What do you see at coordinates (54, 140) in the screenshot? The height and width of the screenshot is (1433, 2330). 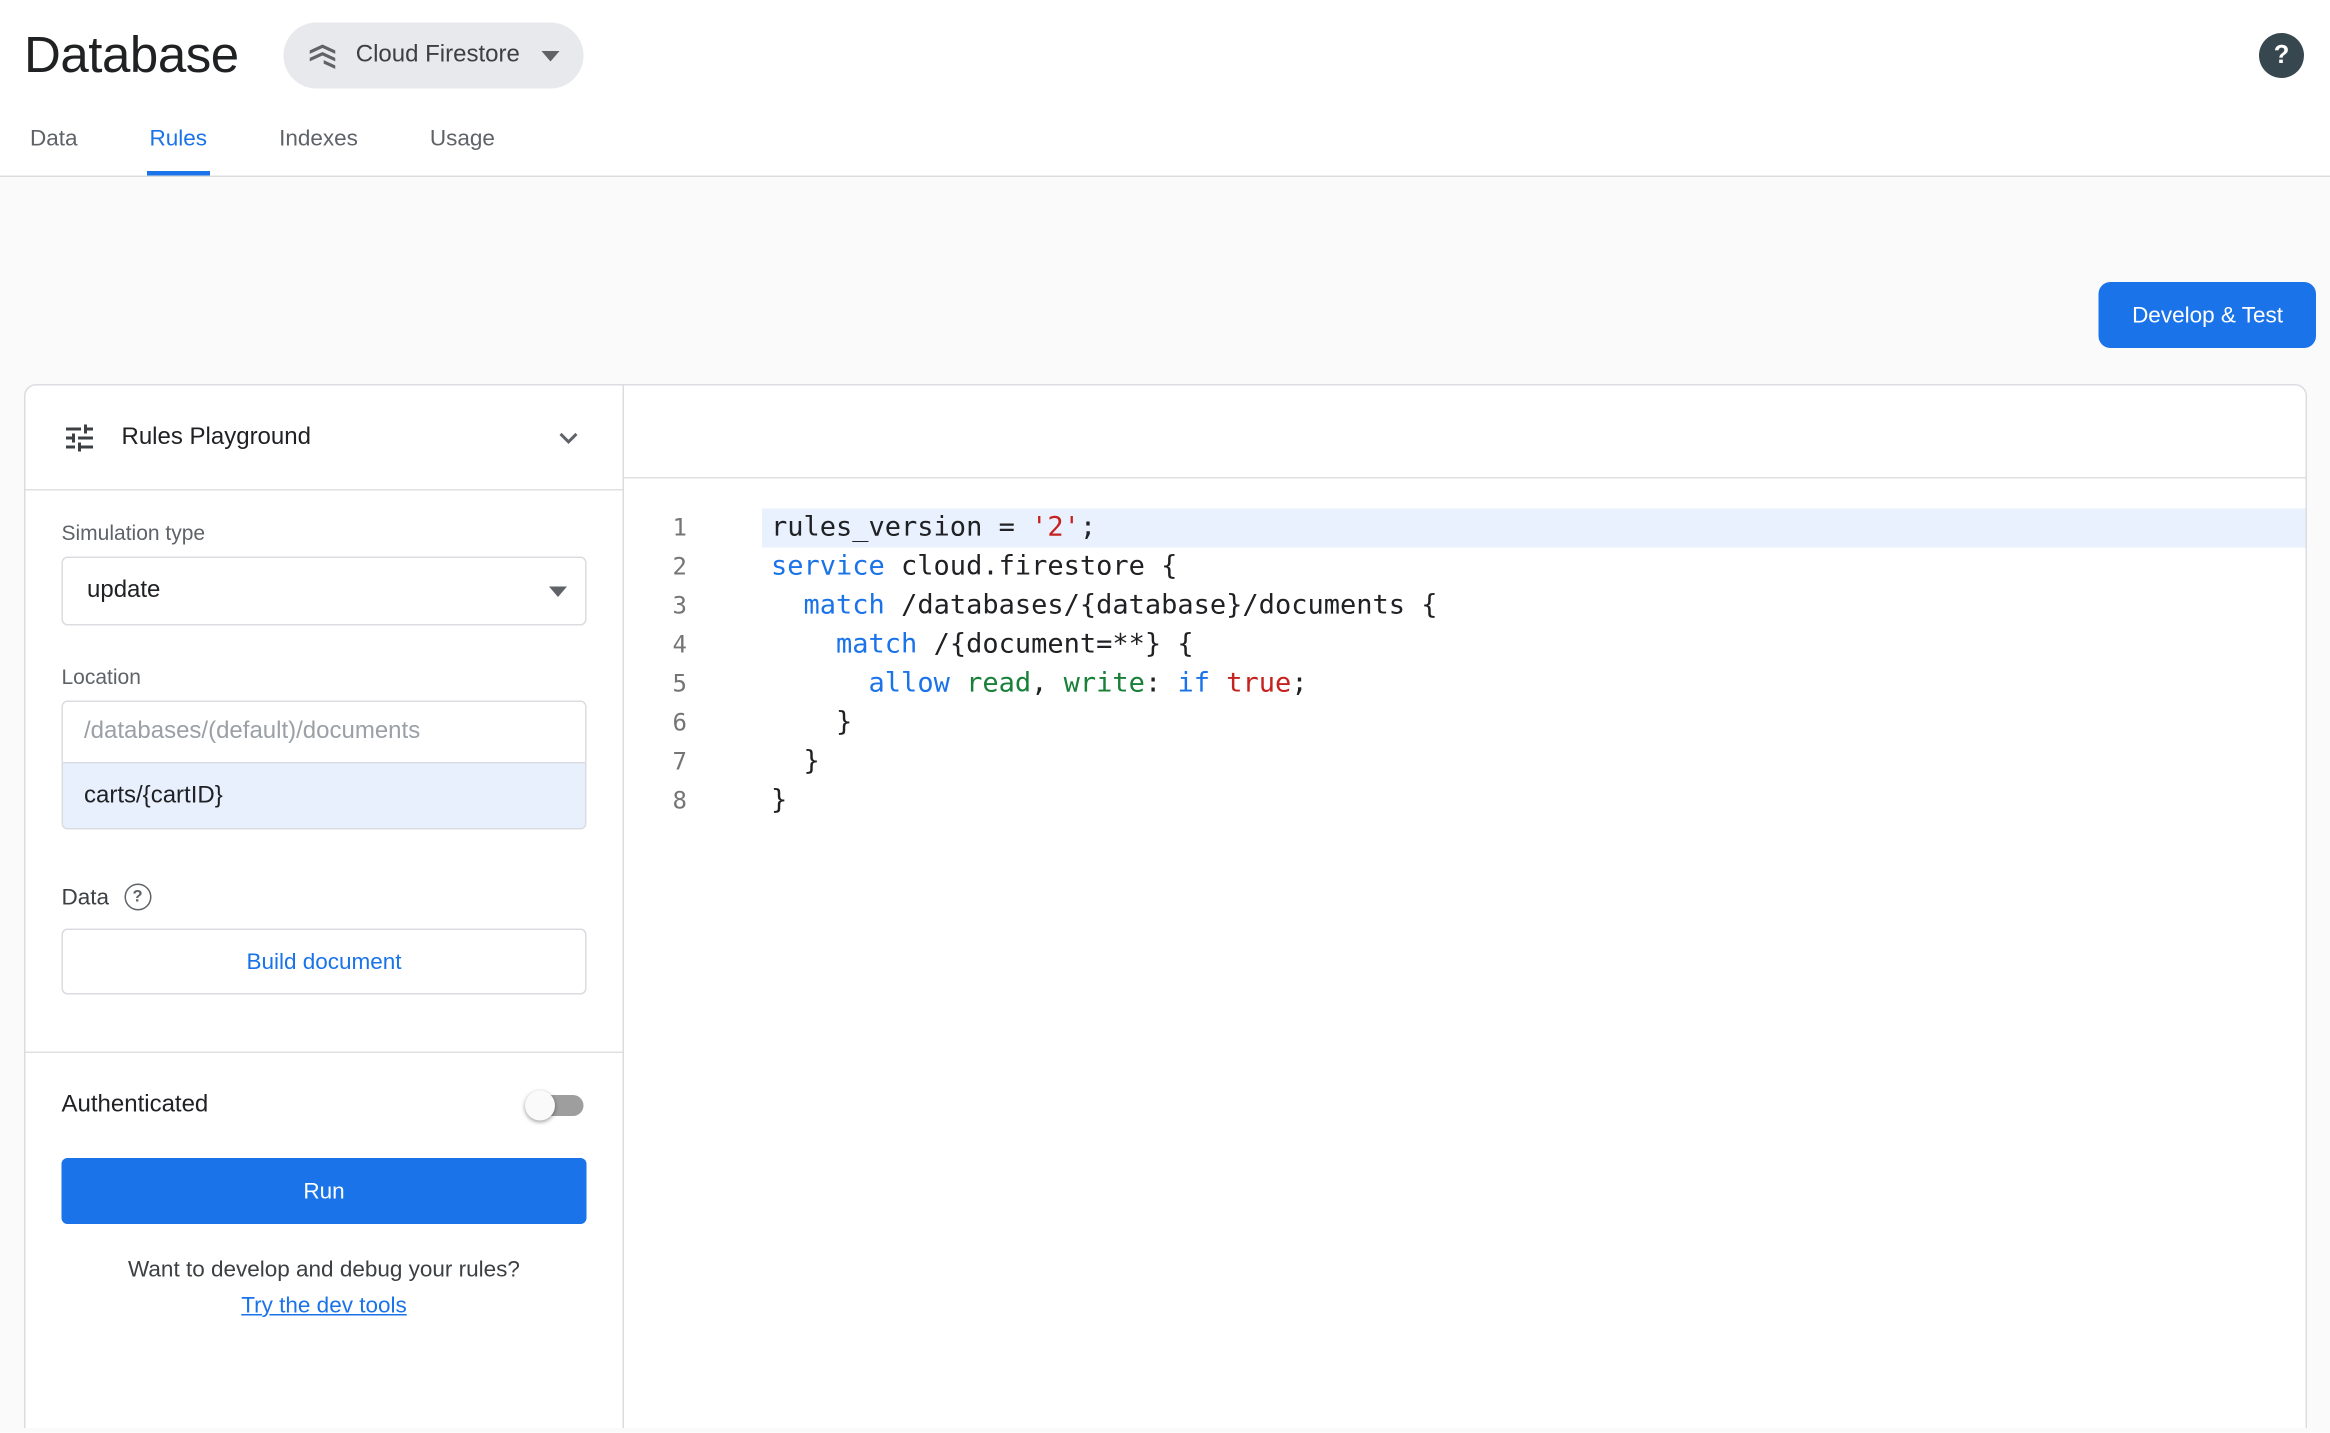 I see `tab-data: Data` at bounding box center [54, 140].